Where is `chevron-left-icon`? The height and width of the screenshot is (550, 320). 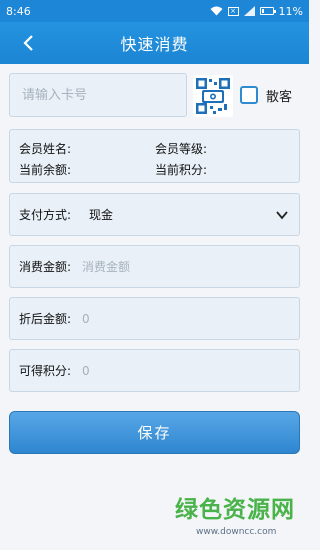
chevron-left-icon is located at coordinates (28, 43).